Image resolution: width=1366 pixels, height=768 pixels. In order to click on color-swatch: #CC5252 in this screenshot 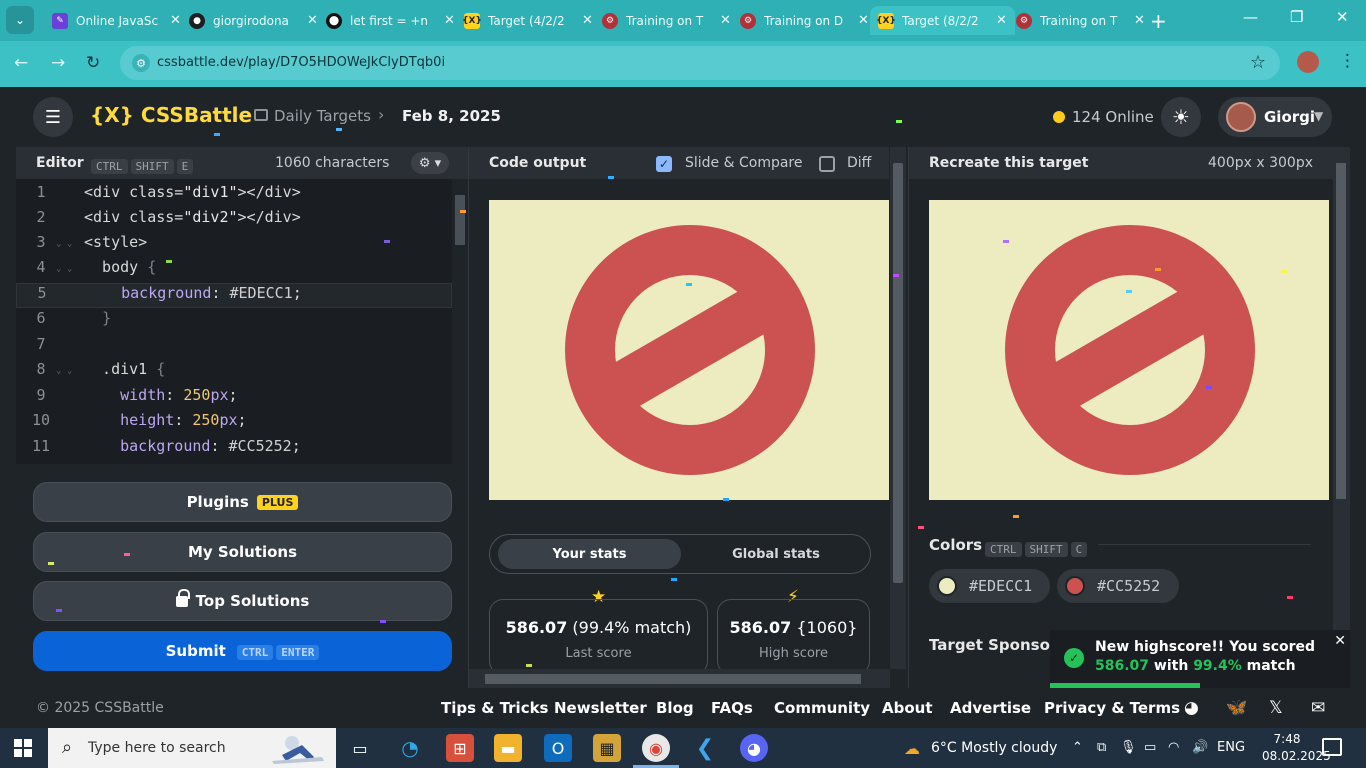, I will do `click(1118, 586)`.